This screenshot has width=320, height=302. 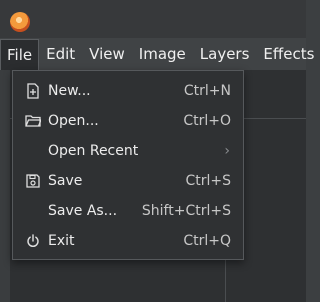 What do you see at coordinates (65, 181) in the screenshot?
I see `menu-item-label: Save` at bounding box center [65, 181].